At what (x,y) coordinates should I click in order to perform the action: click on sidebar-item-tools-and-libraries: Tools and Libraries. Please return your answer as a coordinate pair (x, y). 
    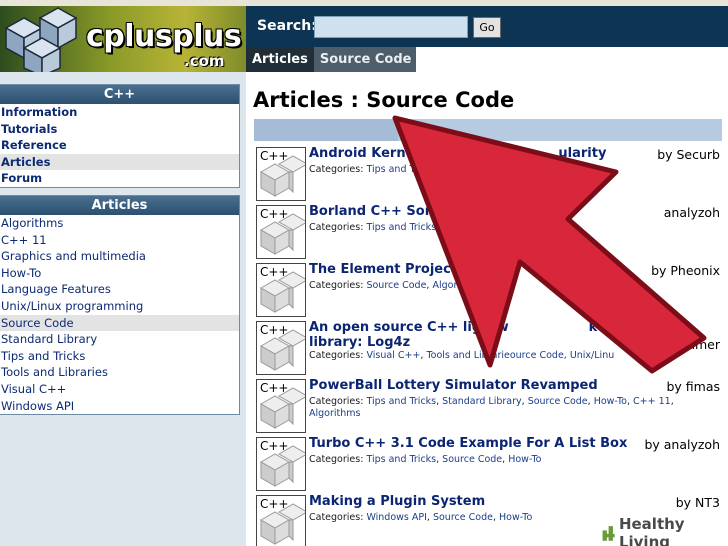
    Looking at the image, I should click on (119, 372).